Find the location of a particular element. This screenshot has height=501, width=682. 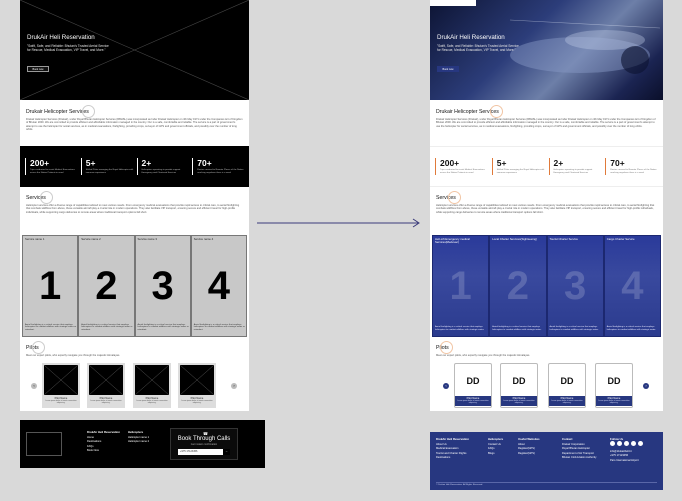

wf-footer-logo-placeholder is located at coordinates (44, 444).